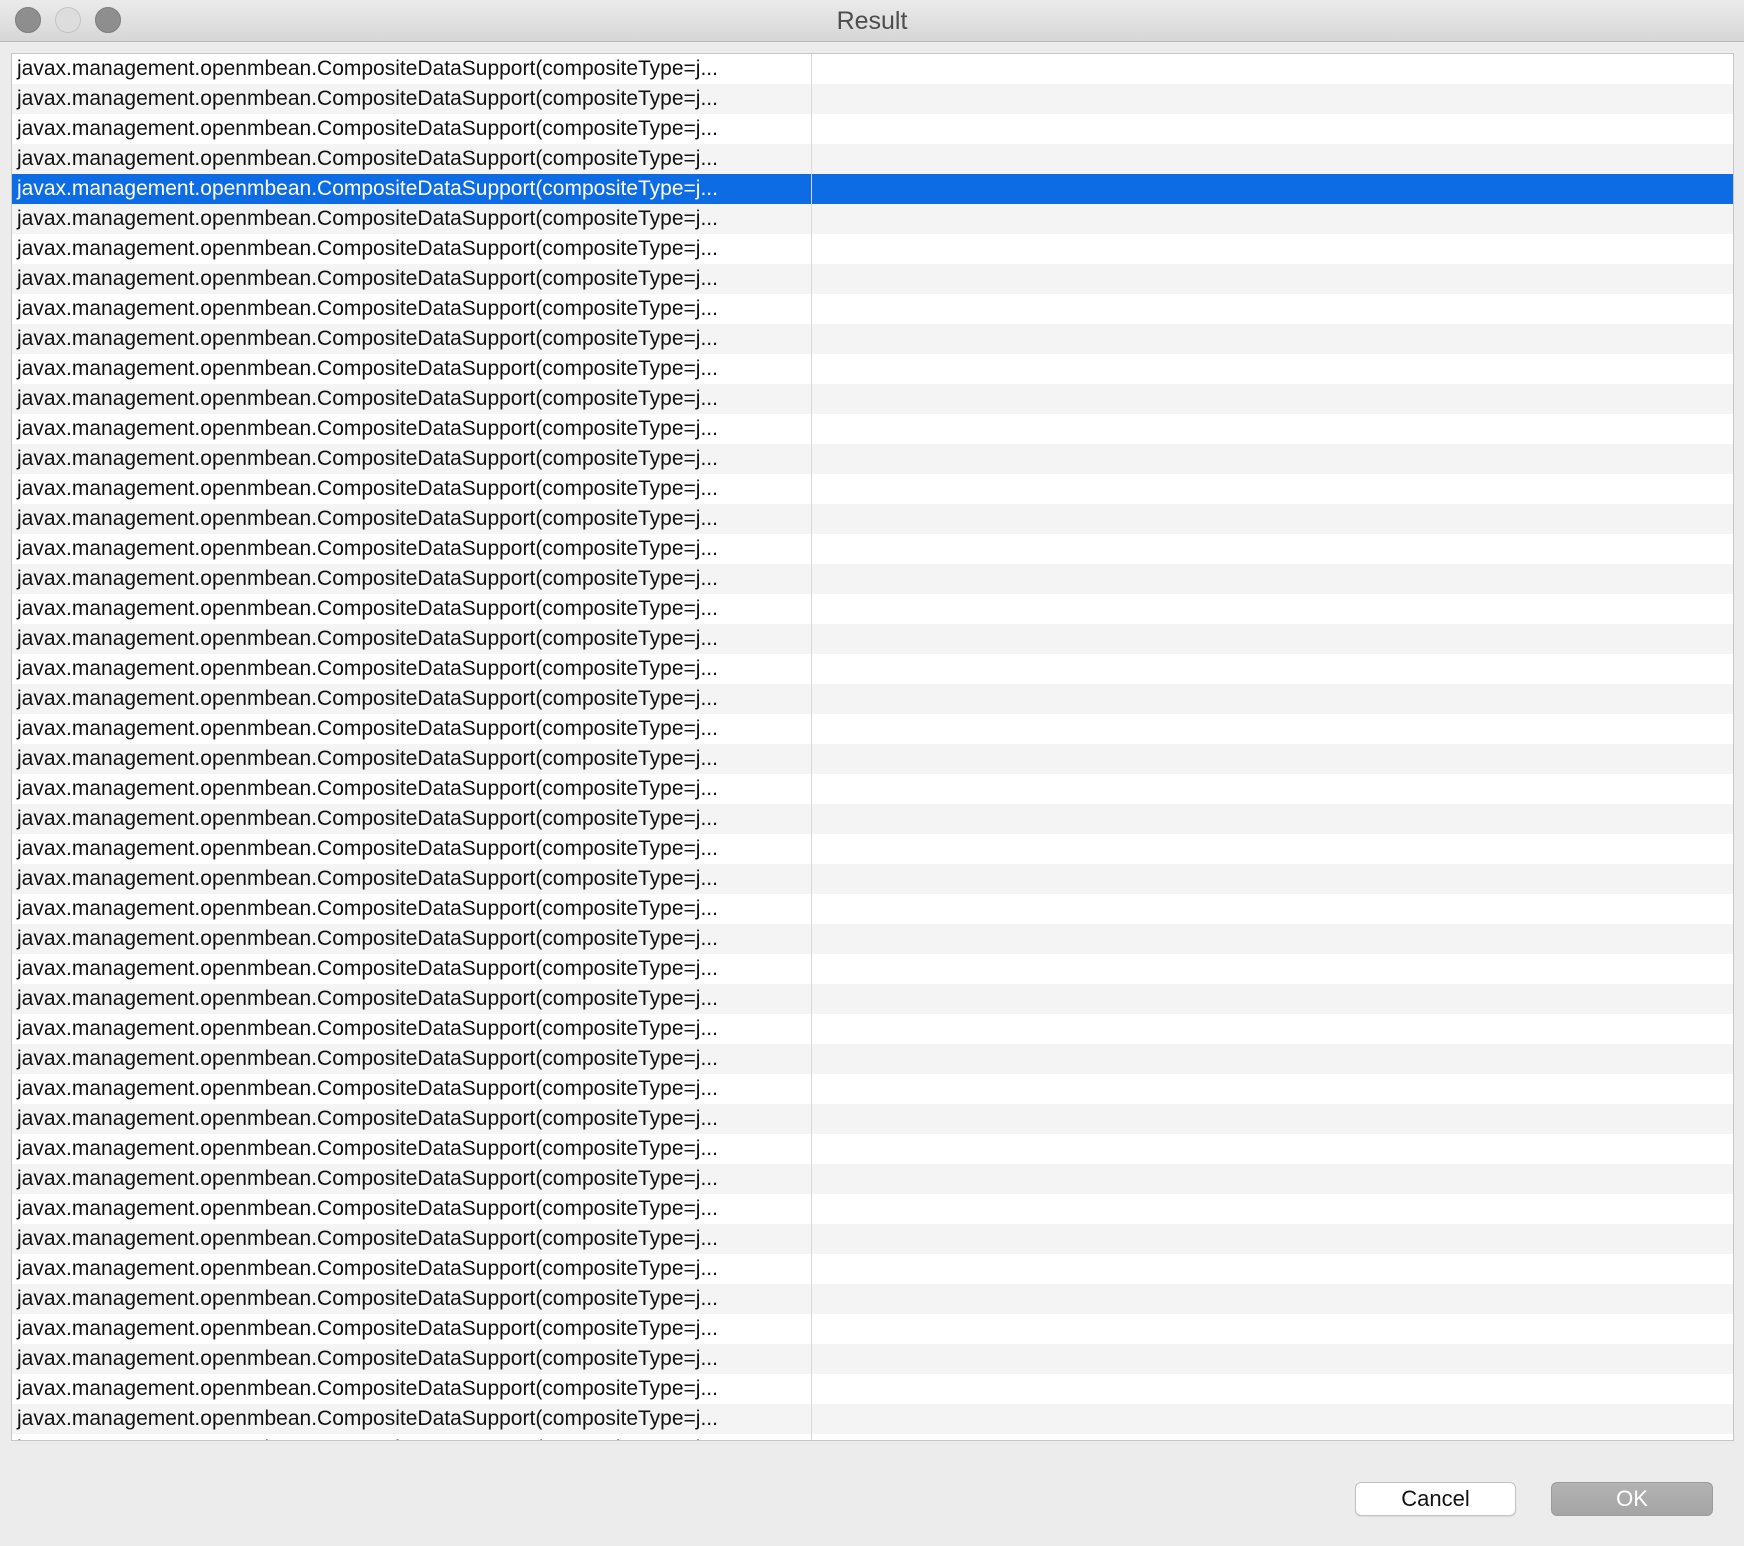 This screenshot has height=1546, width=1744. I want to click on ok-button: OK, so click(1632, 1499).